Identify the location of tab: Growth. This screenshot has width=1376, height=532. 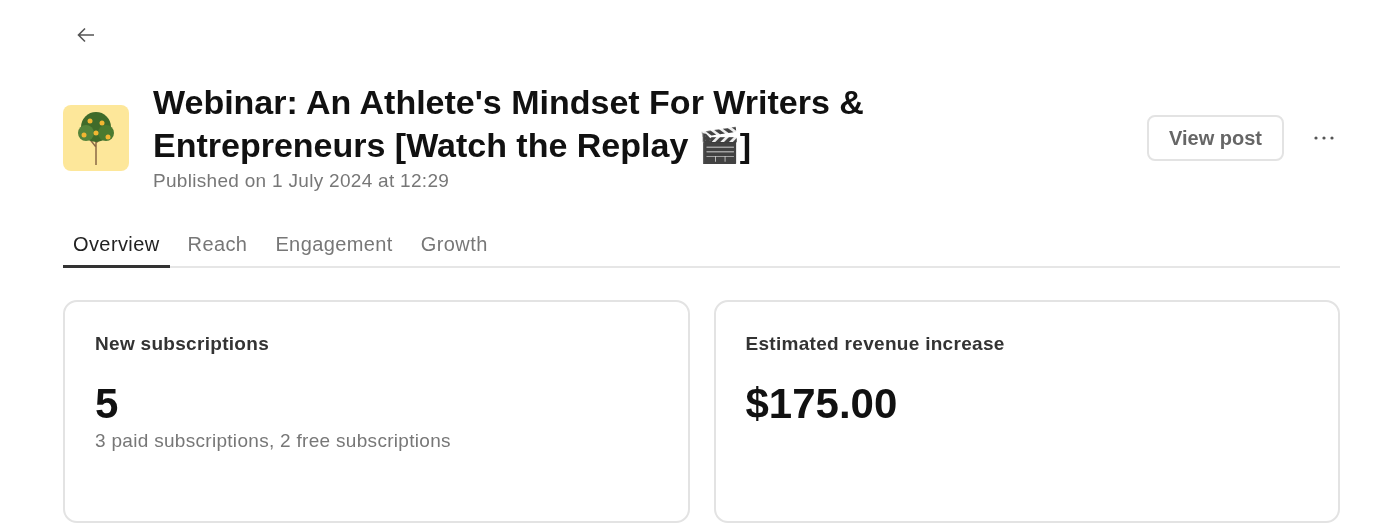
(454, 247).